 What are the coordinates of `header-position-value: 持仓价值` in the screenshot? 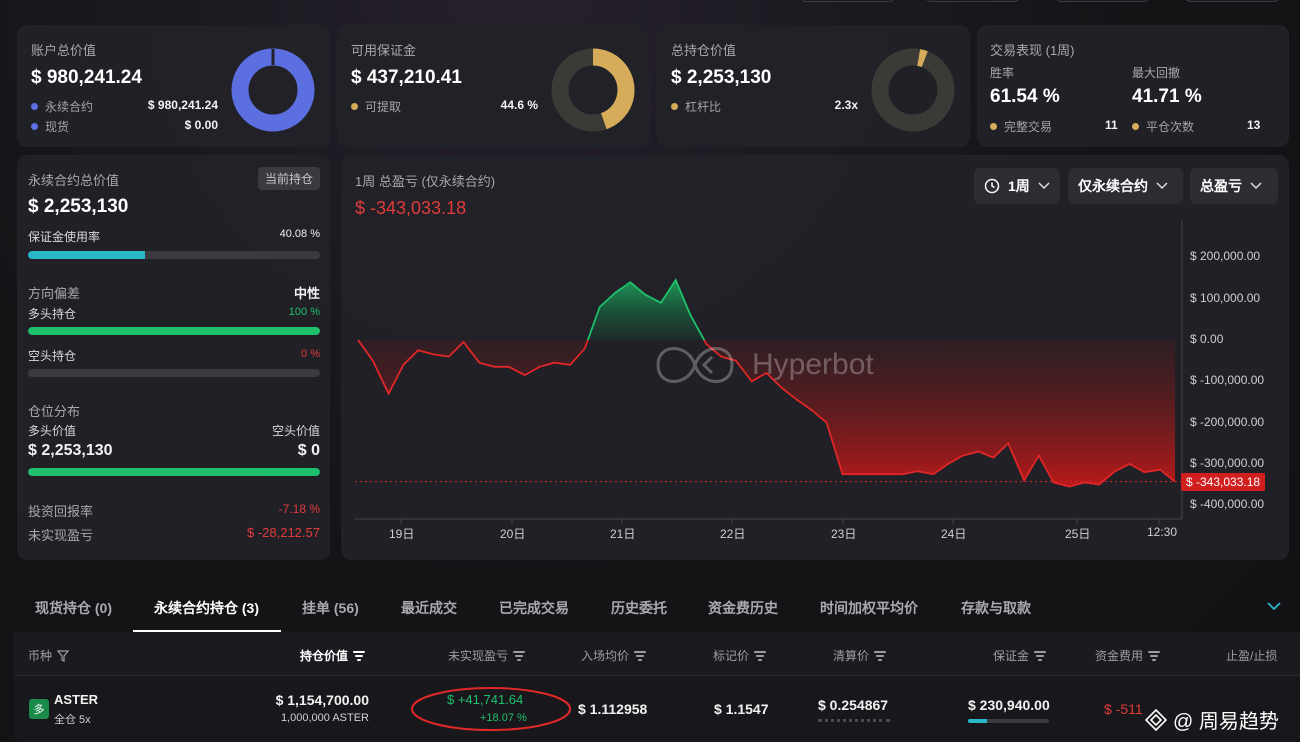 It's located at (333, 655).